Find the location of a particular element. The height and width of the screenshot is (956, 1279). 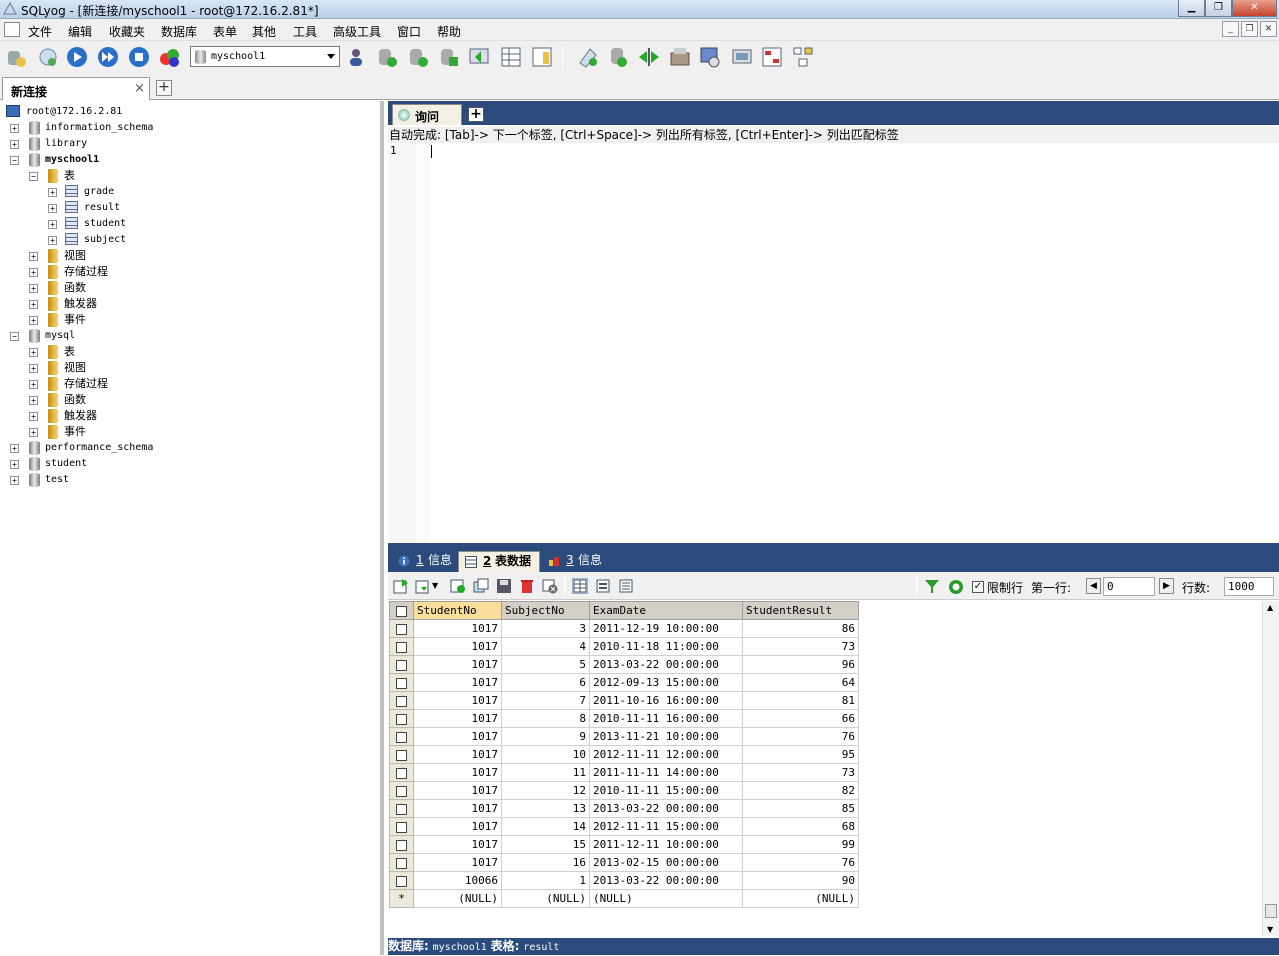

schema-designer-icon is located at coordinates (542, 57).